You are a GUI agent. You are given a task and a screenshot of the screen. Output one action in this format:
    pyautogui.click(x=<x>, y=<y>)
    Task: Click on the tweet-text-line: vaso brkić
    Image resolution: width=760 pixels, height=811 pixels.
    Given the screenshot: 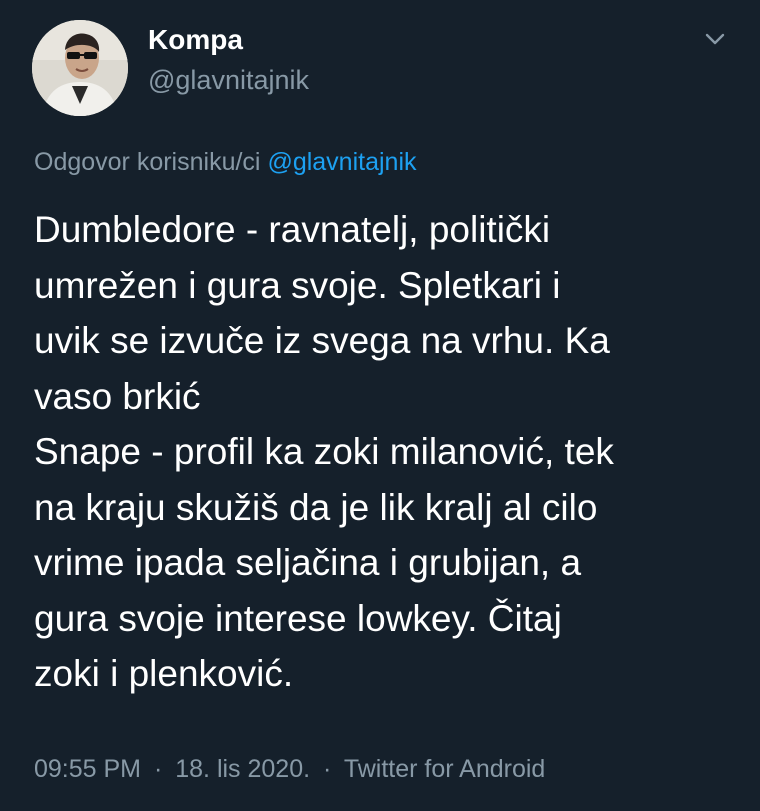 What is the action you would take?
    pyautogui.click(x=117, y=396)
    